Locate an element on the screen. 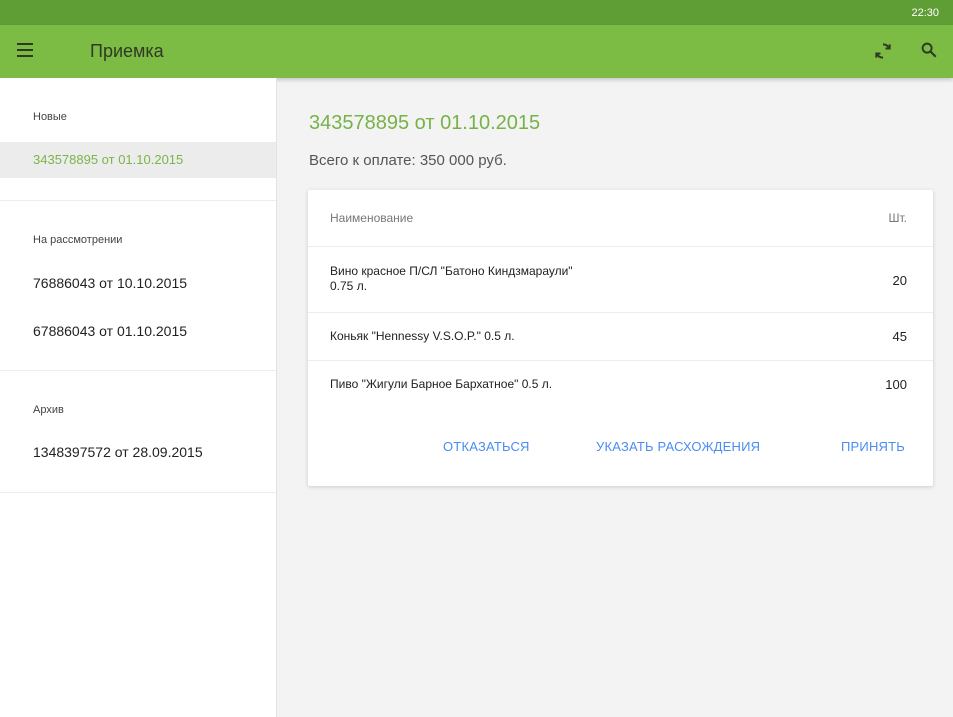 Image resolution: width=953 pixels, height=717 pixels. sync-icon is located at coordinates (883, 51).